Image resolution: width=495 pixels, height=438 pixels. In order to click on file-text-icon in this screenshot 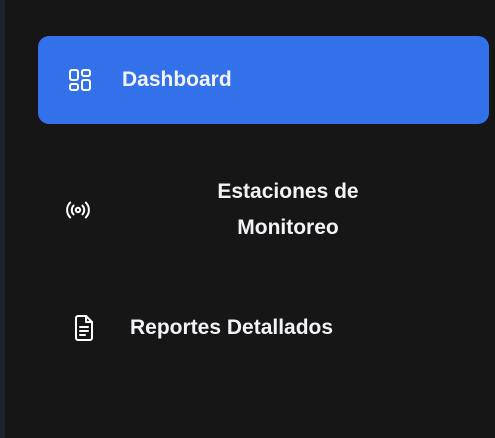, I will do `click(84, 328)`.